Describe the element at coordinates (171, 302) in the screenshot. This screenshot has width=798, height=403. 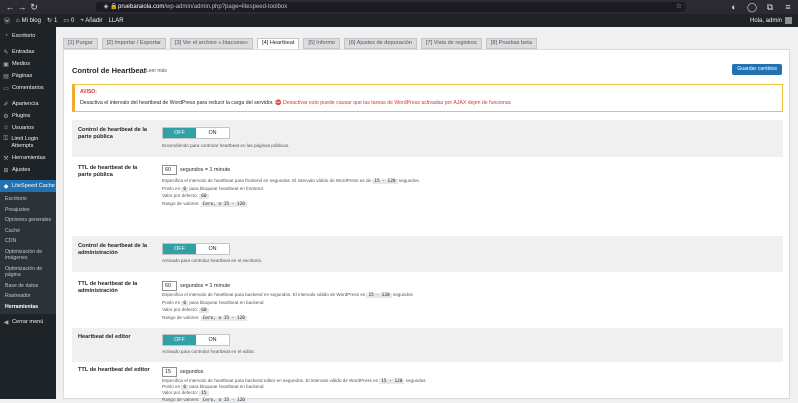
I see `desc-text: Ponlo en` at that location.